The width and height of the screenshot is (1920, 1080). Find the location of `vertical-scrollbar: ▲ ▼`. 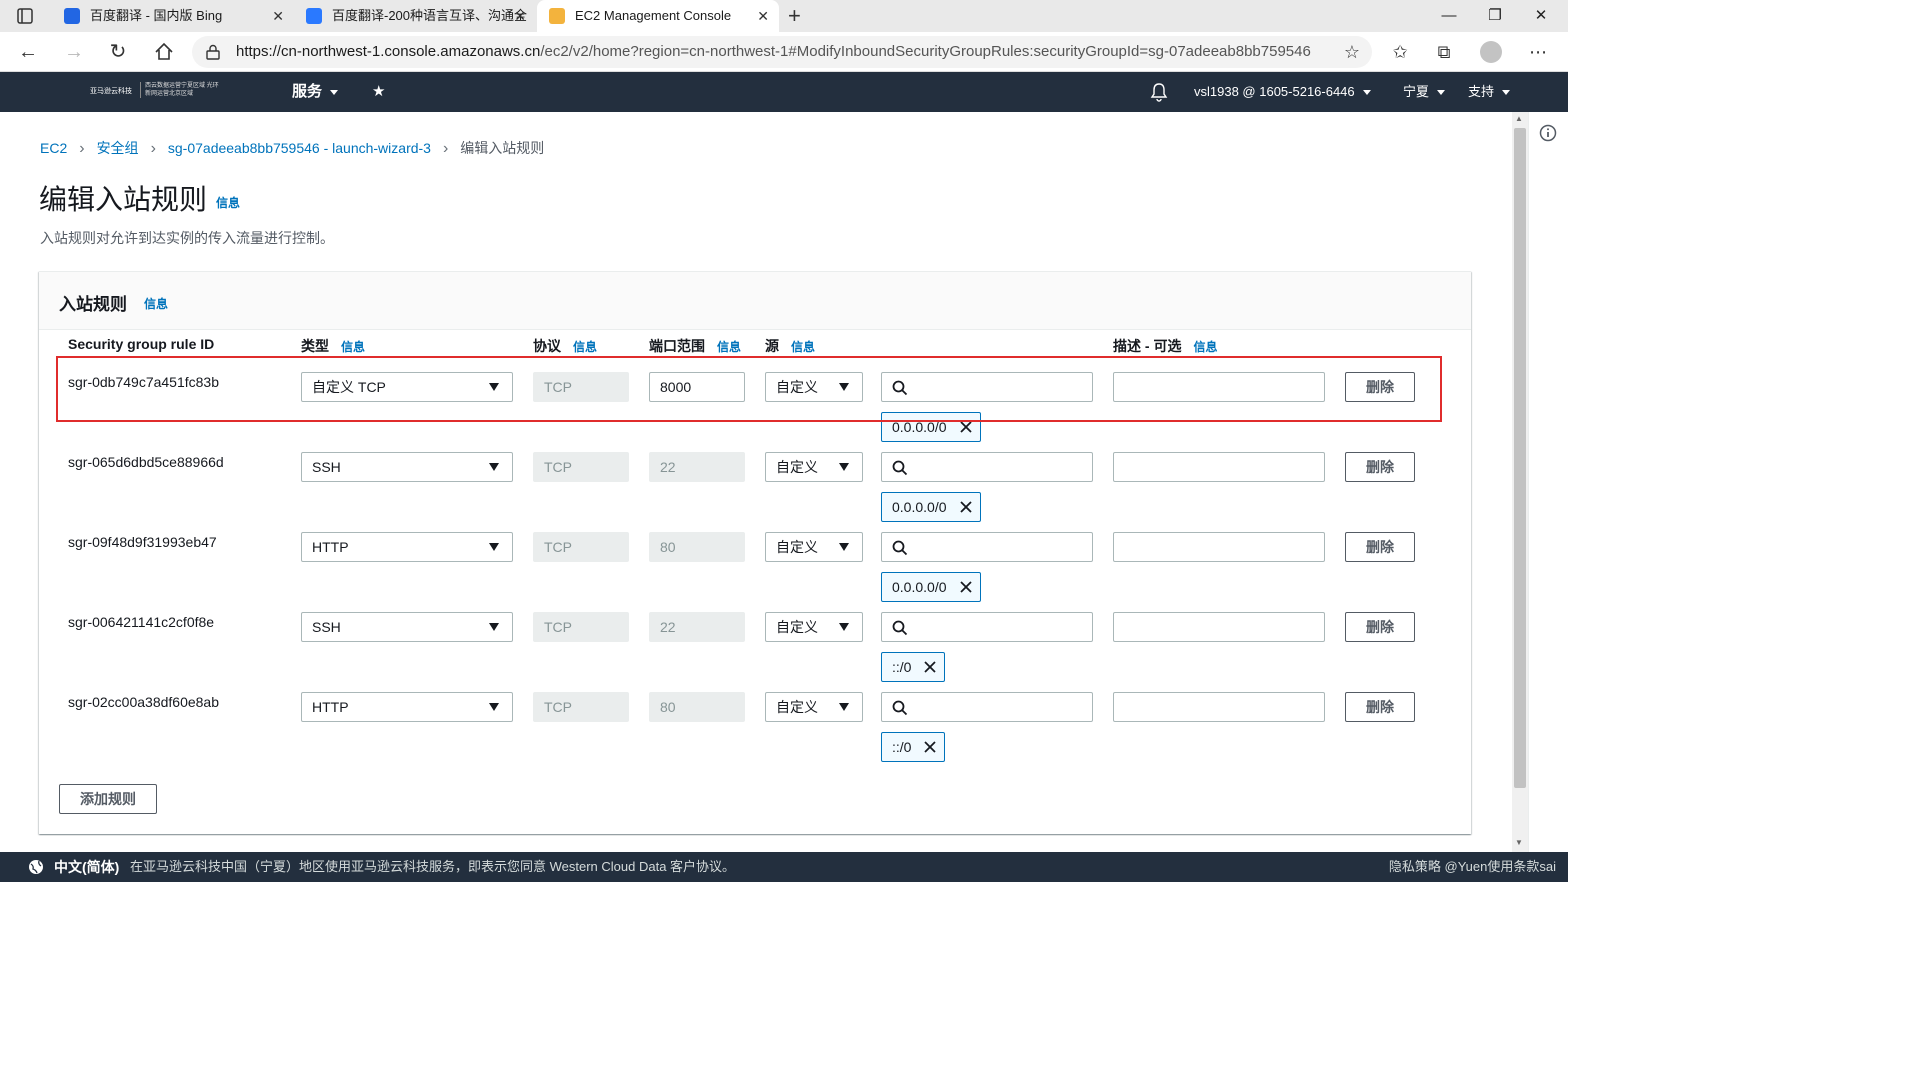

vertical-scrollbar: ▲ ▼ is located at coordinates (1520, 482).